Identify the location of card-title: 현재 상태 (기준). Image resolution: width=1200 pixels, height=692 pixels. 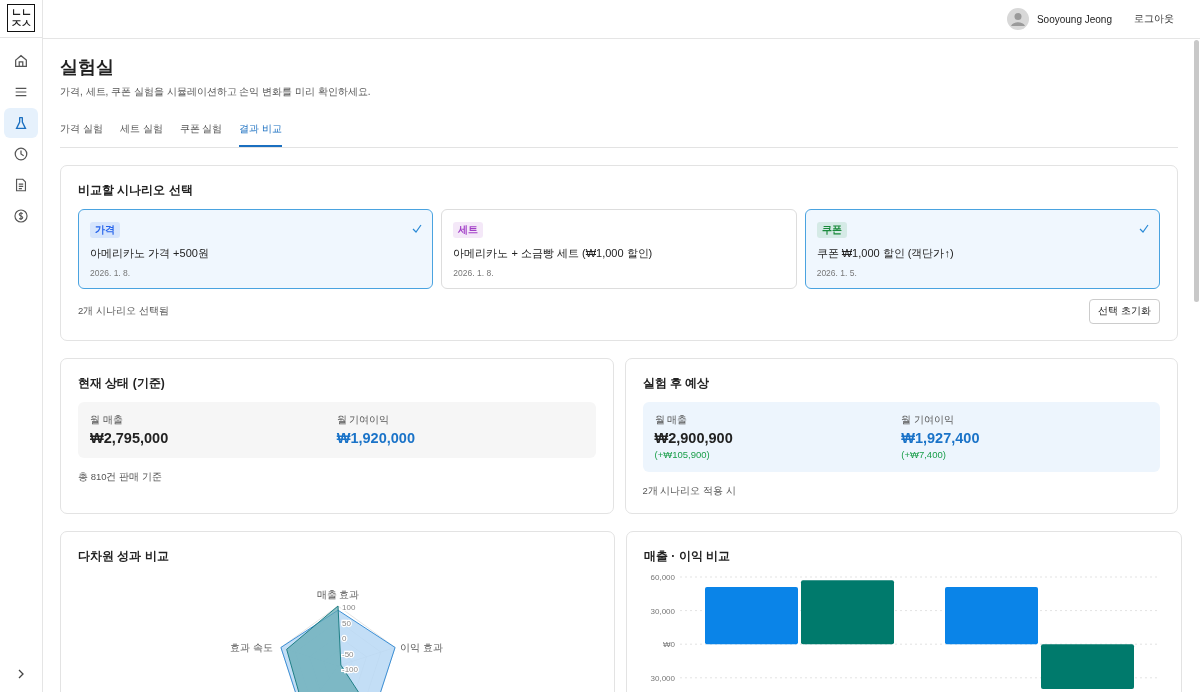
(122, 383).